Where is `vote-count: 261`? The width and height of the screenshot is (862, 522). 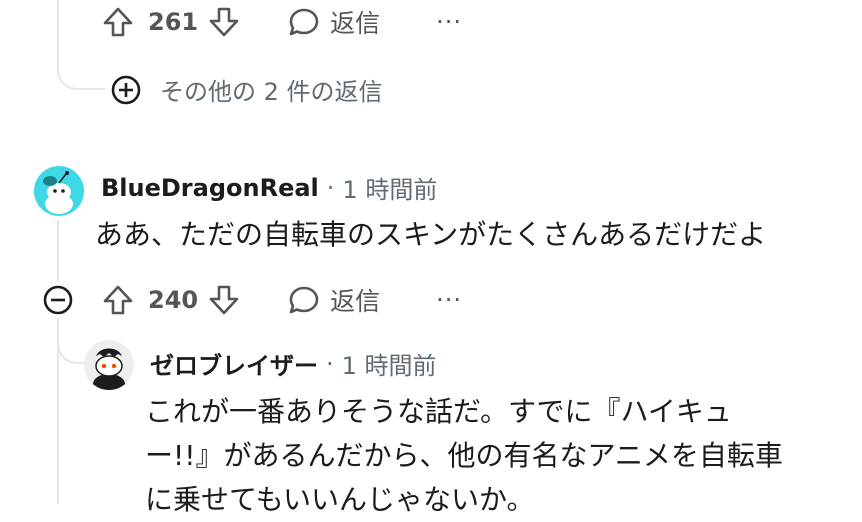
vote-count: 261 is located at coordinates (173, 22).